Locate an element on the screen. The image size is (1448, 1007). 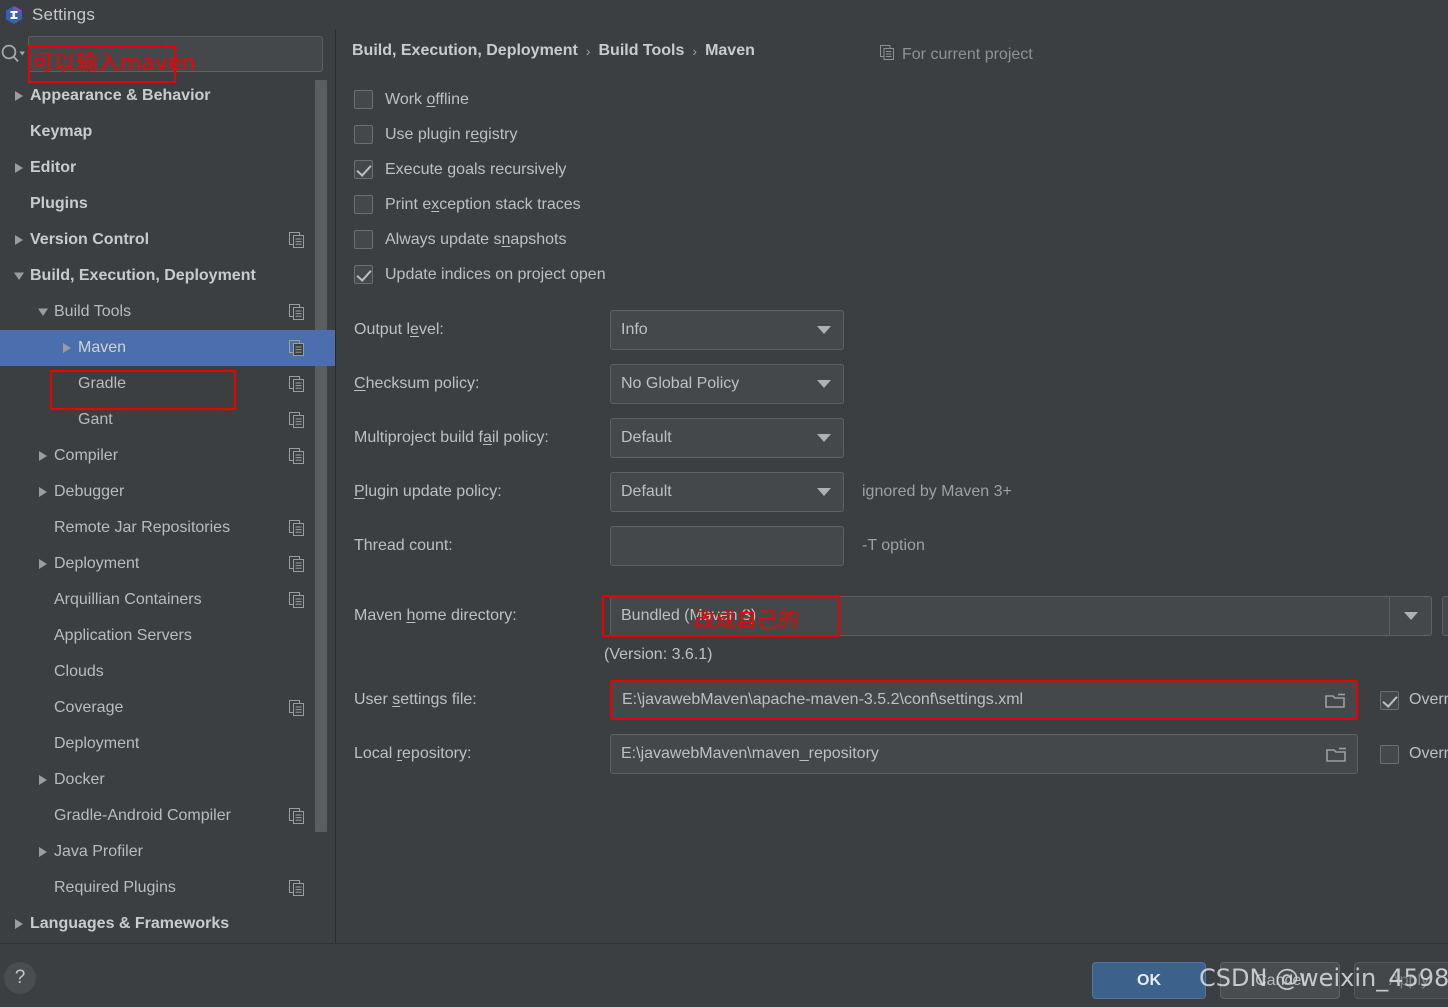
plugin-update-policy-label: Plugin update policy: is located at coordinates (428, 491).